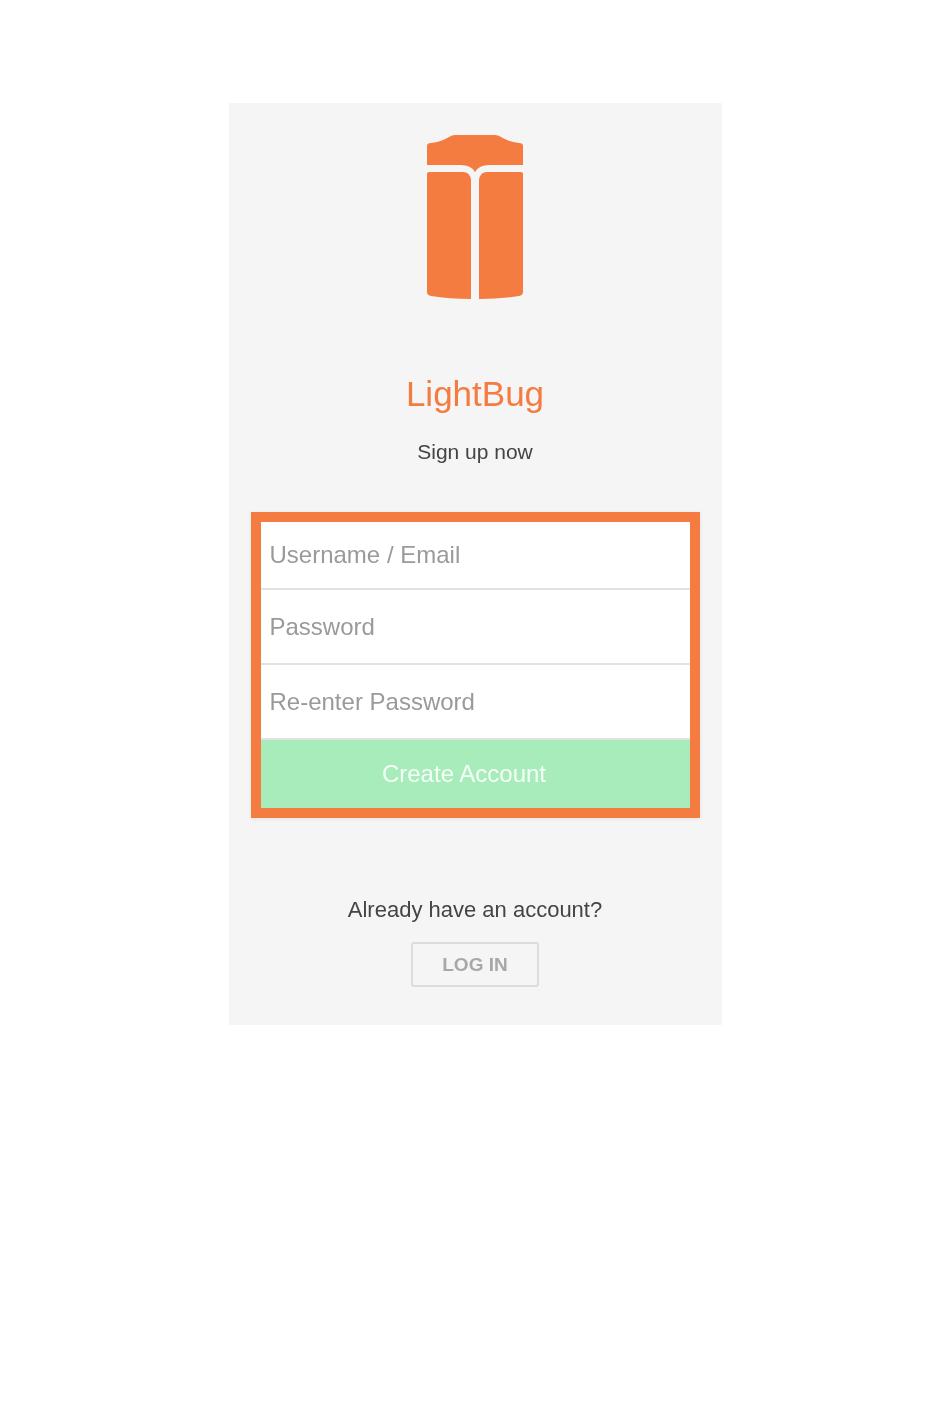 The width and height of the screenshot is (950, 1419). What do you see at coordinates (475, 556) in the screenshot?
I see `input-field: Username / Email` at bounding box center [475, 556].